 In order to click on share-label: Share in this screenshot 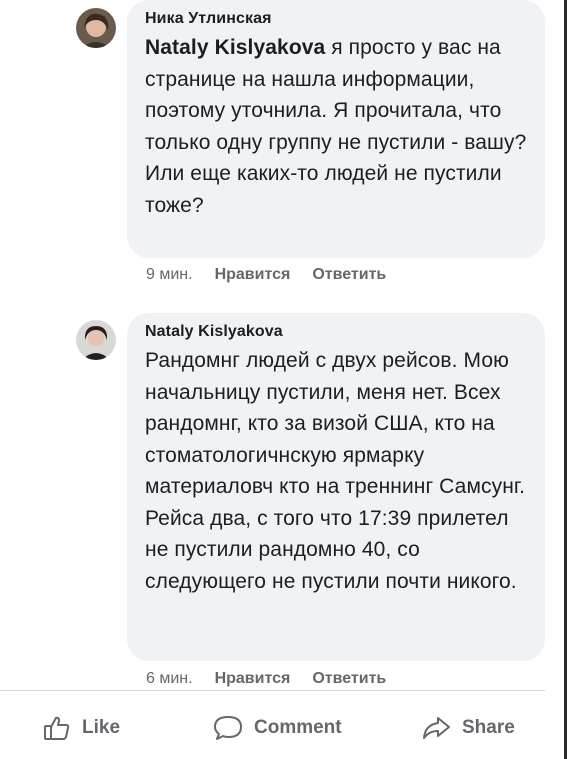, I will do `click(488, 727)`.